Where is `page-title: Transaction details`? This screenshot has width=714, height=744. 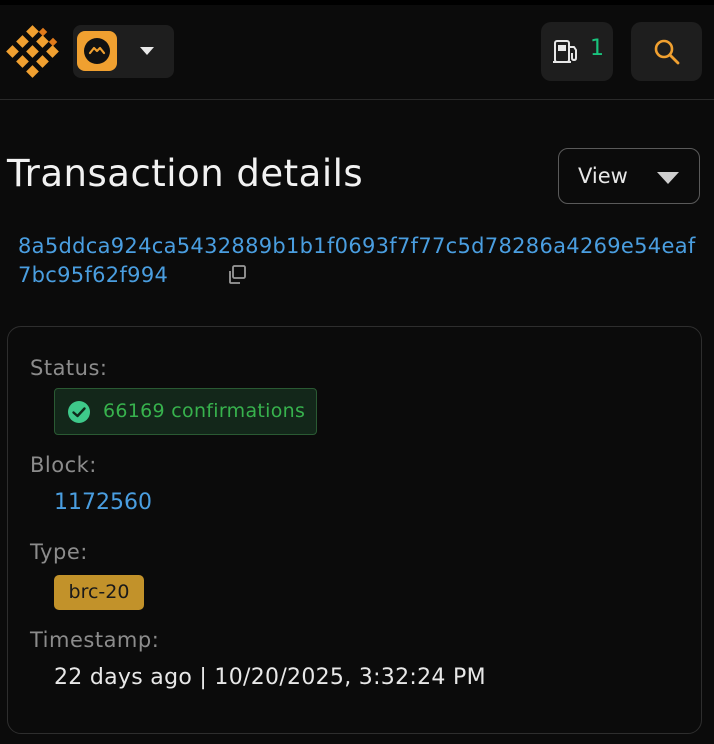
page-title: Transaction details is located at coordinates (185, 173).